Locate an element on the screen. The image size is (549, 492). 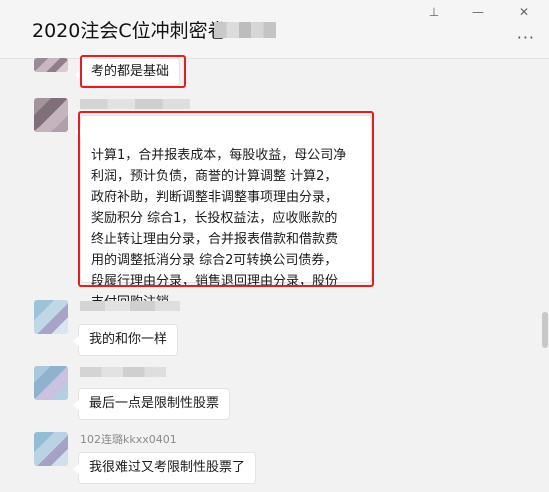
chat-title: 2020注会C位冲刺密卷 is located at coordinates (129, 31).